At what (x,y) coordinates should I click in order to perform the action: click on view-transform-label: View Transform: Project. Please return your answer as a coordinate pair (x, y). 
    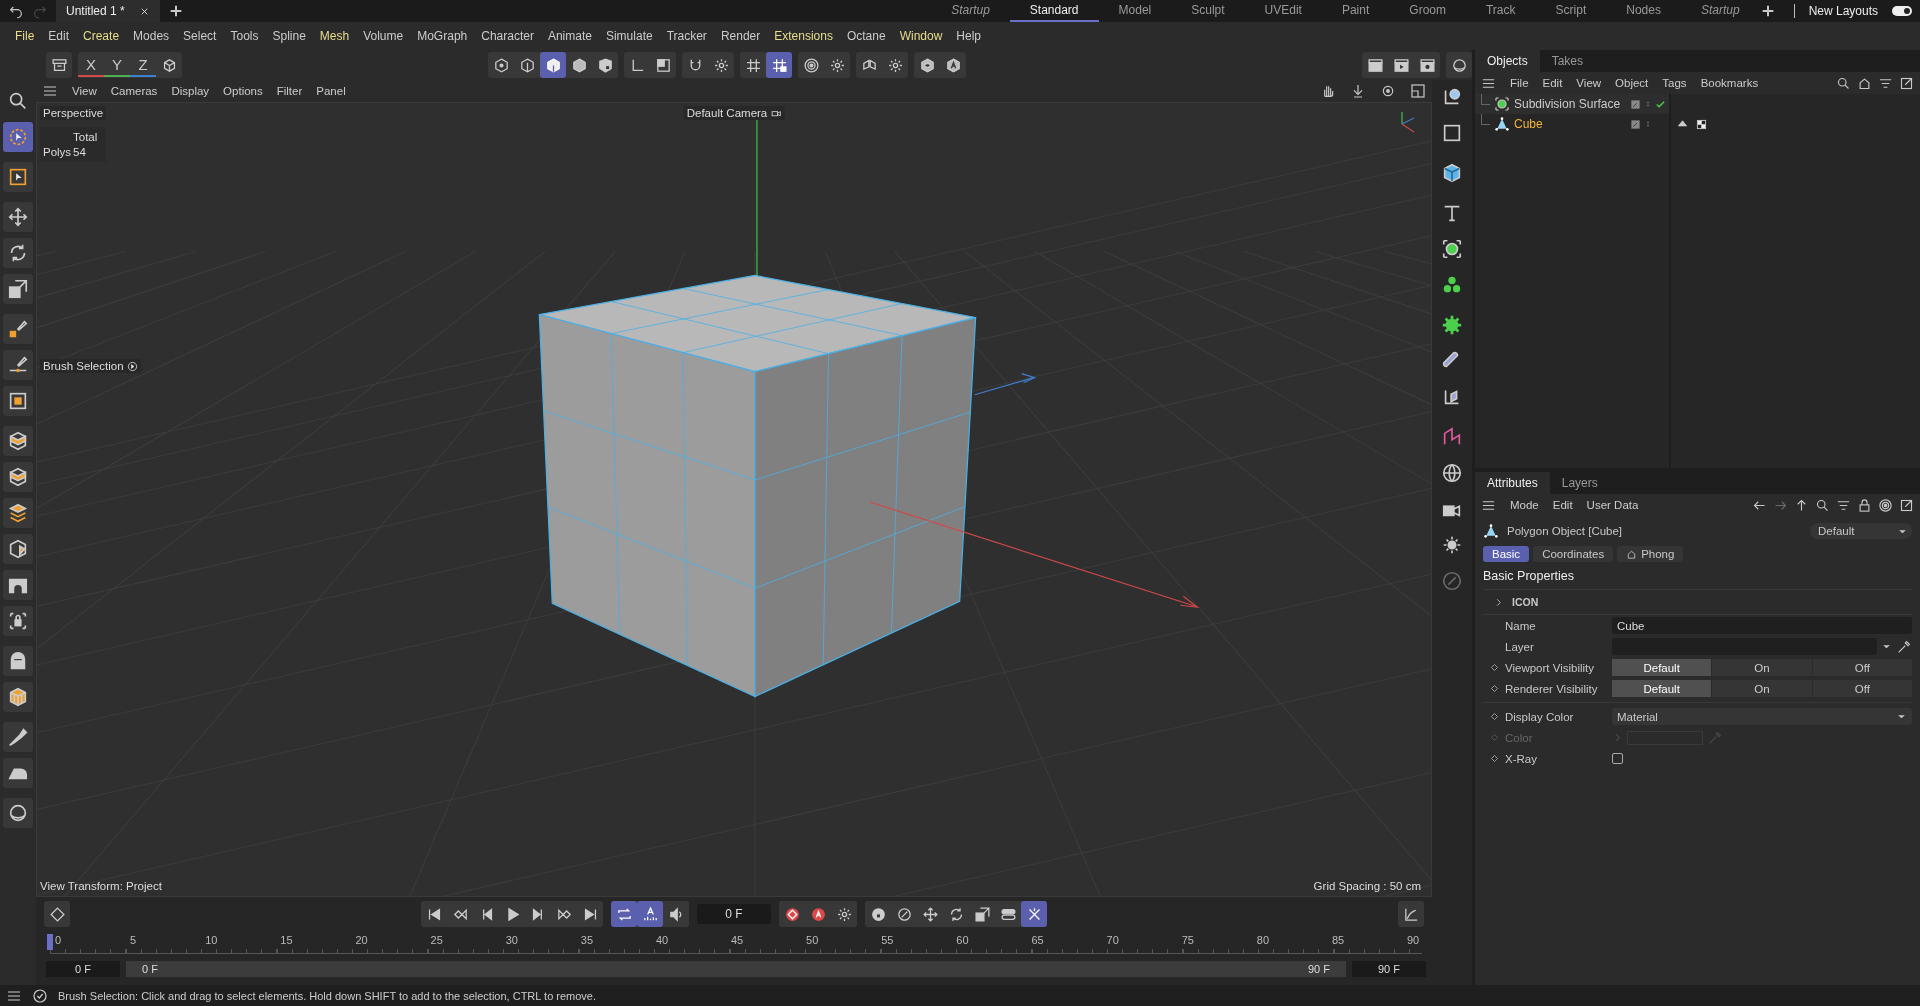
    Looking at the image, I should click on (101, 886).